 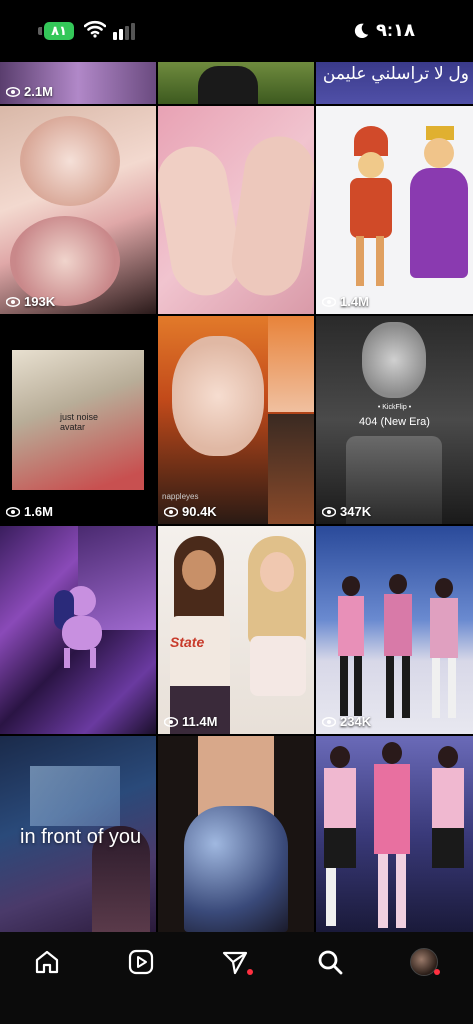 I want to click on view-count: 347K, so click(x=346, y=511).